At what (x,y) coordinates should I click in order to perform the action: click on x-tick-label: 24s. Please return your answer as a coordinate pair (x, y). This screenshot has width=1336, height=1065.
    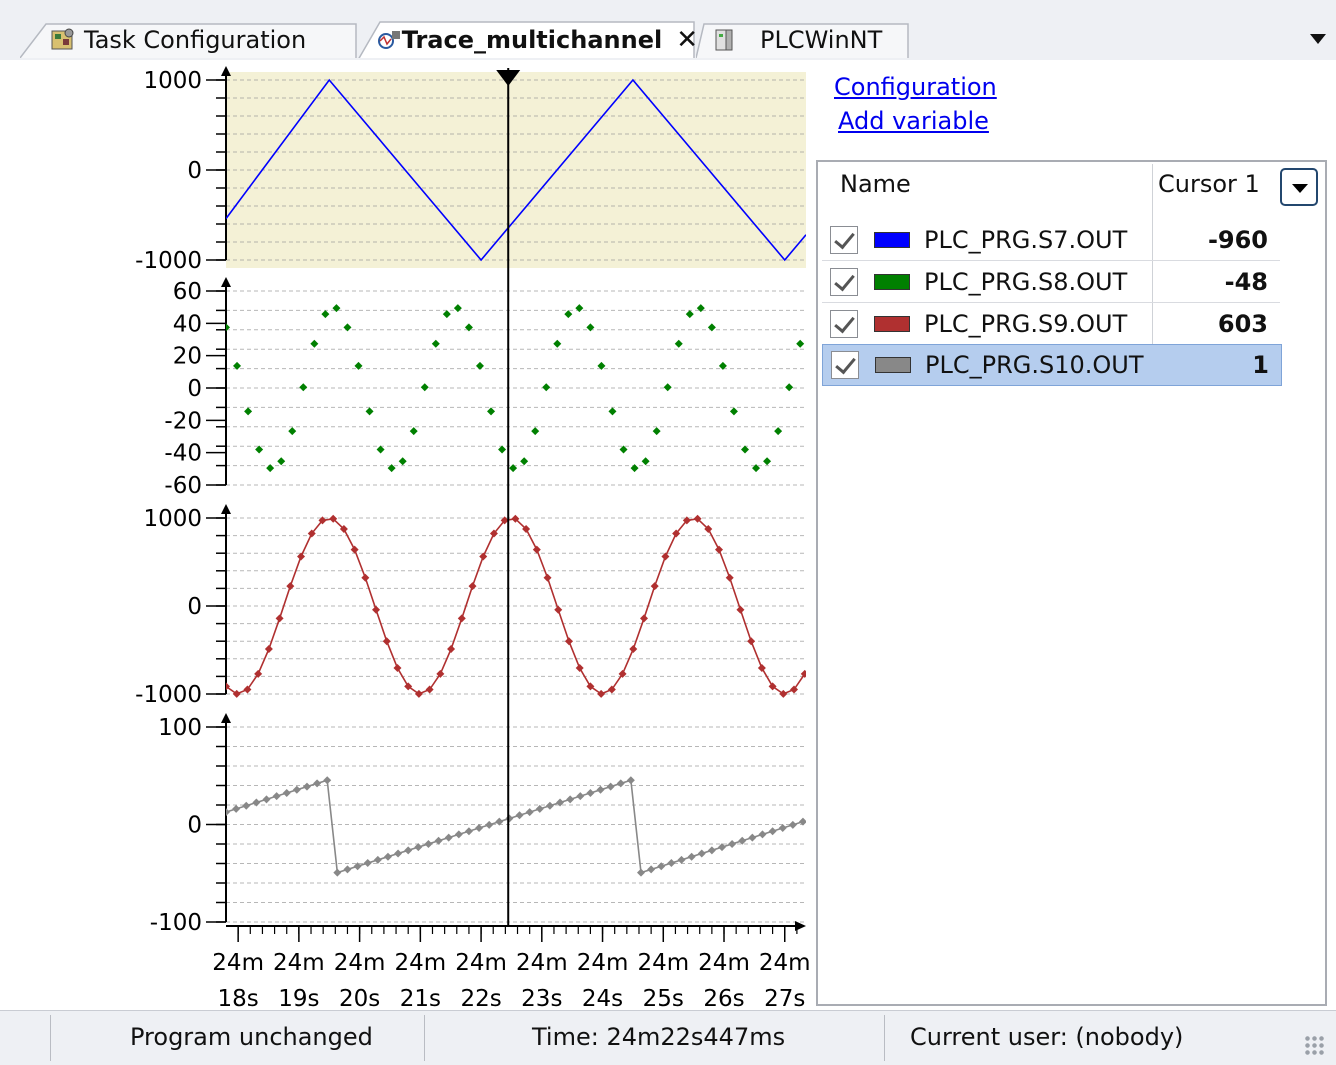
    Looking at the image, I should click on (602, 998).